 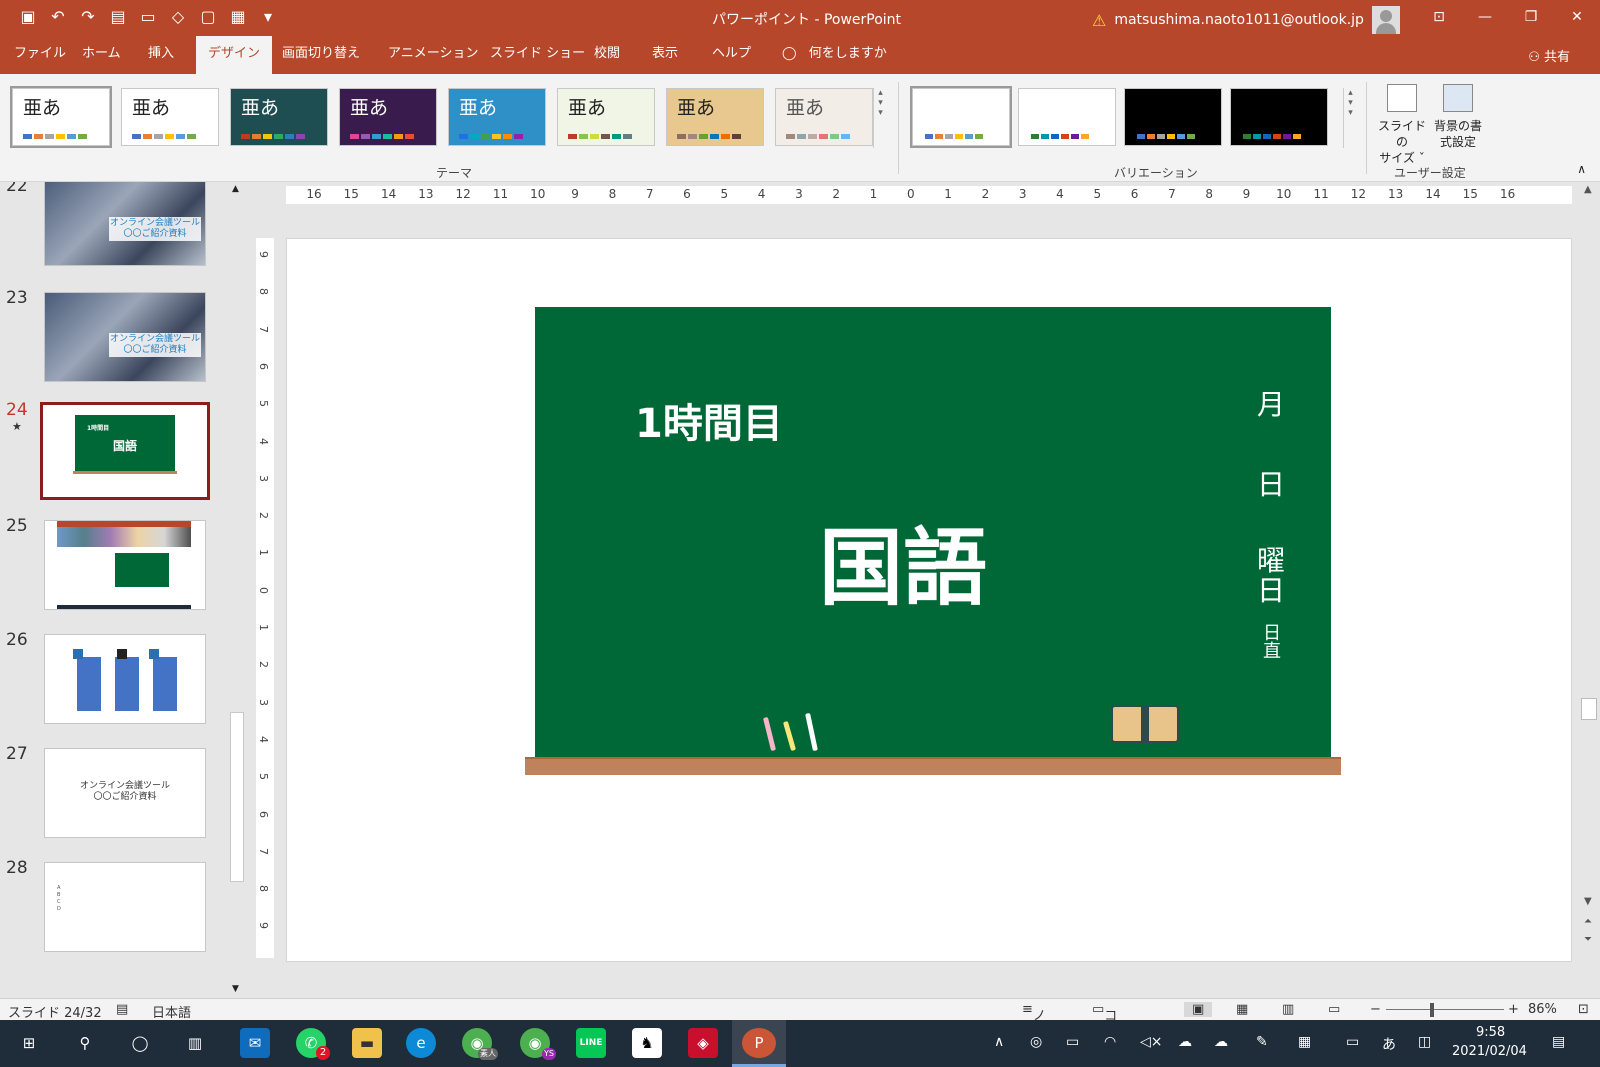 I want to click on arrange-icon: ▦, so click(x=238, y=16).